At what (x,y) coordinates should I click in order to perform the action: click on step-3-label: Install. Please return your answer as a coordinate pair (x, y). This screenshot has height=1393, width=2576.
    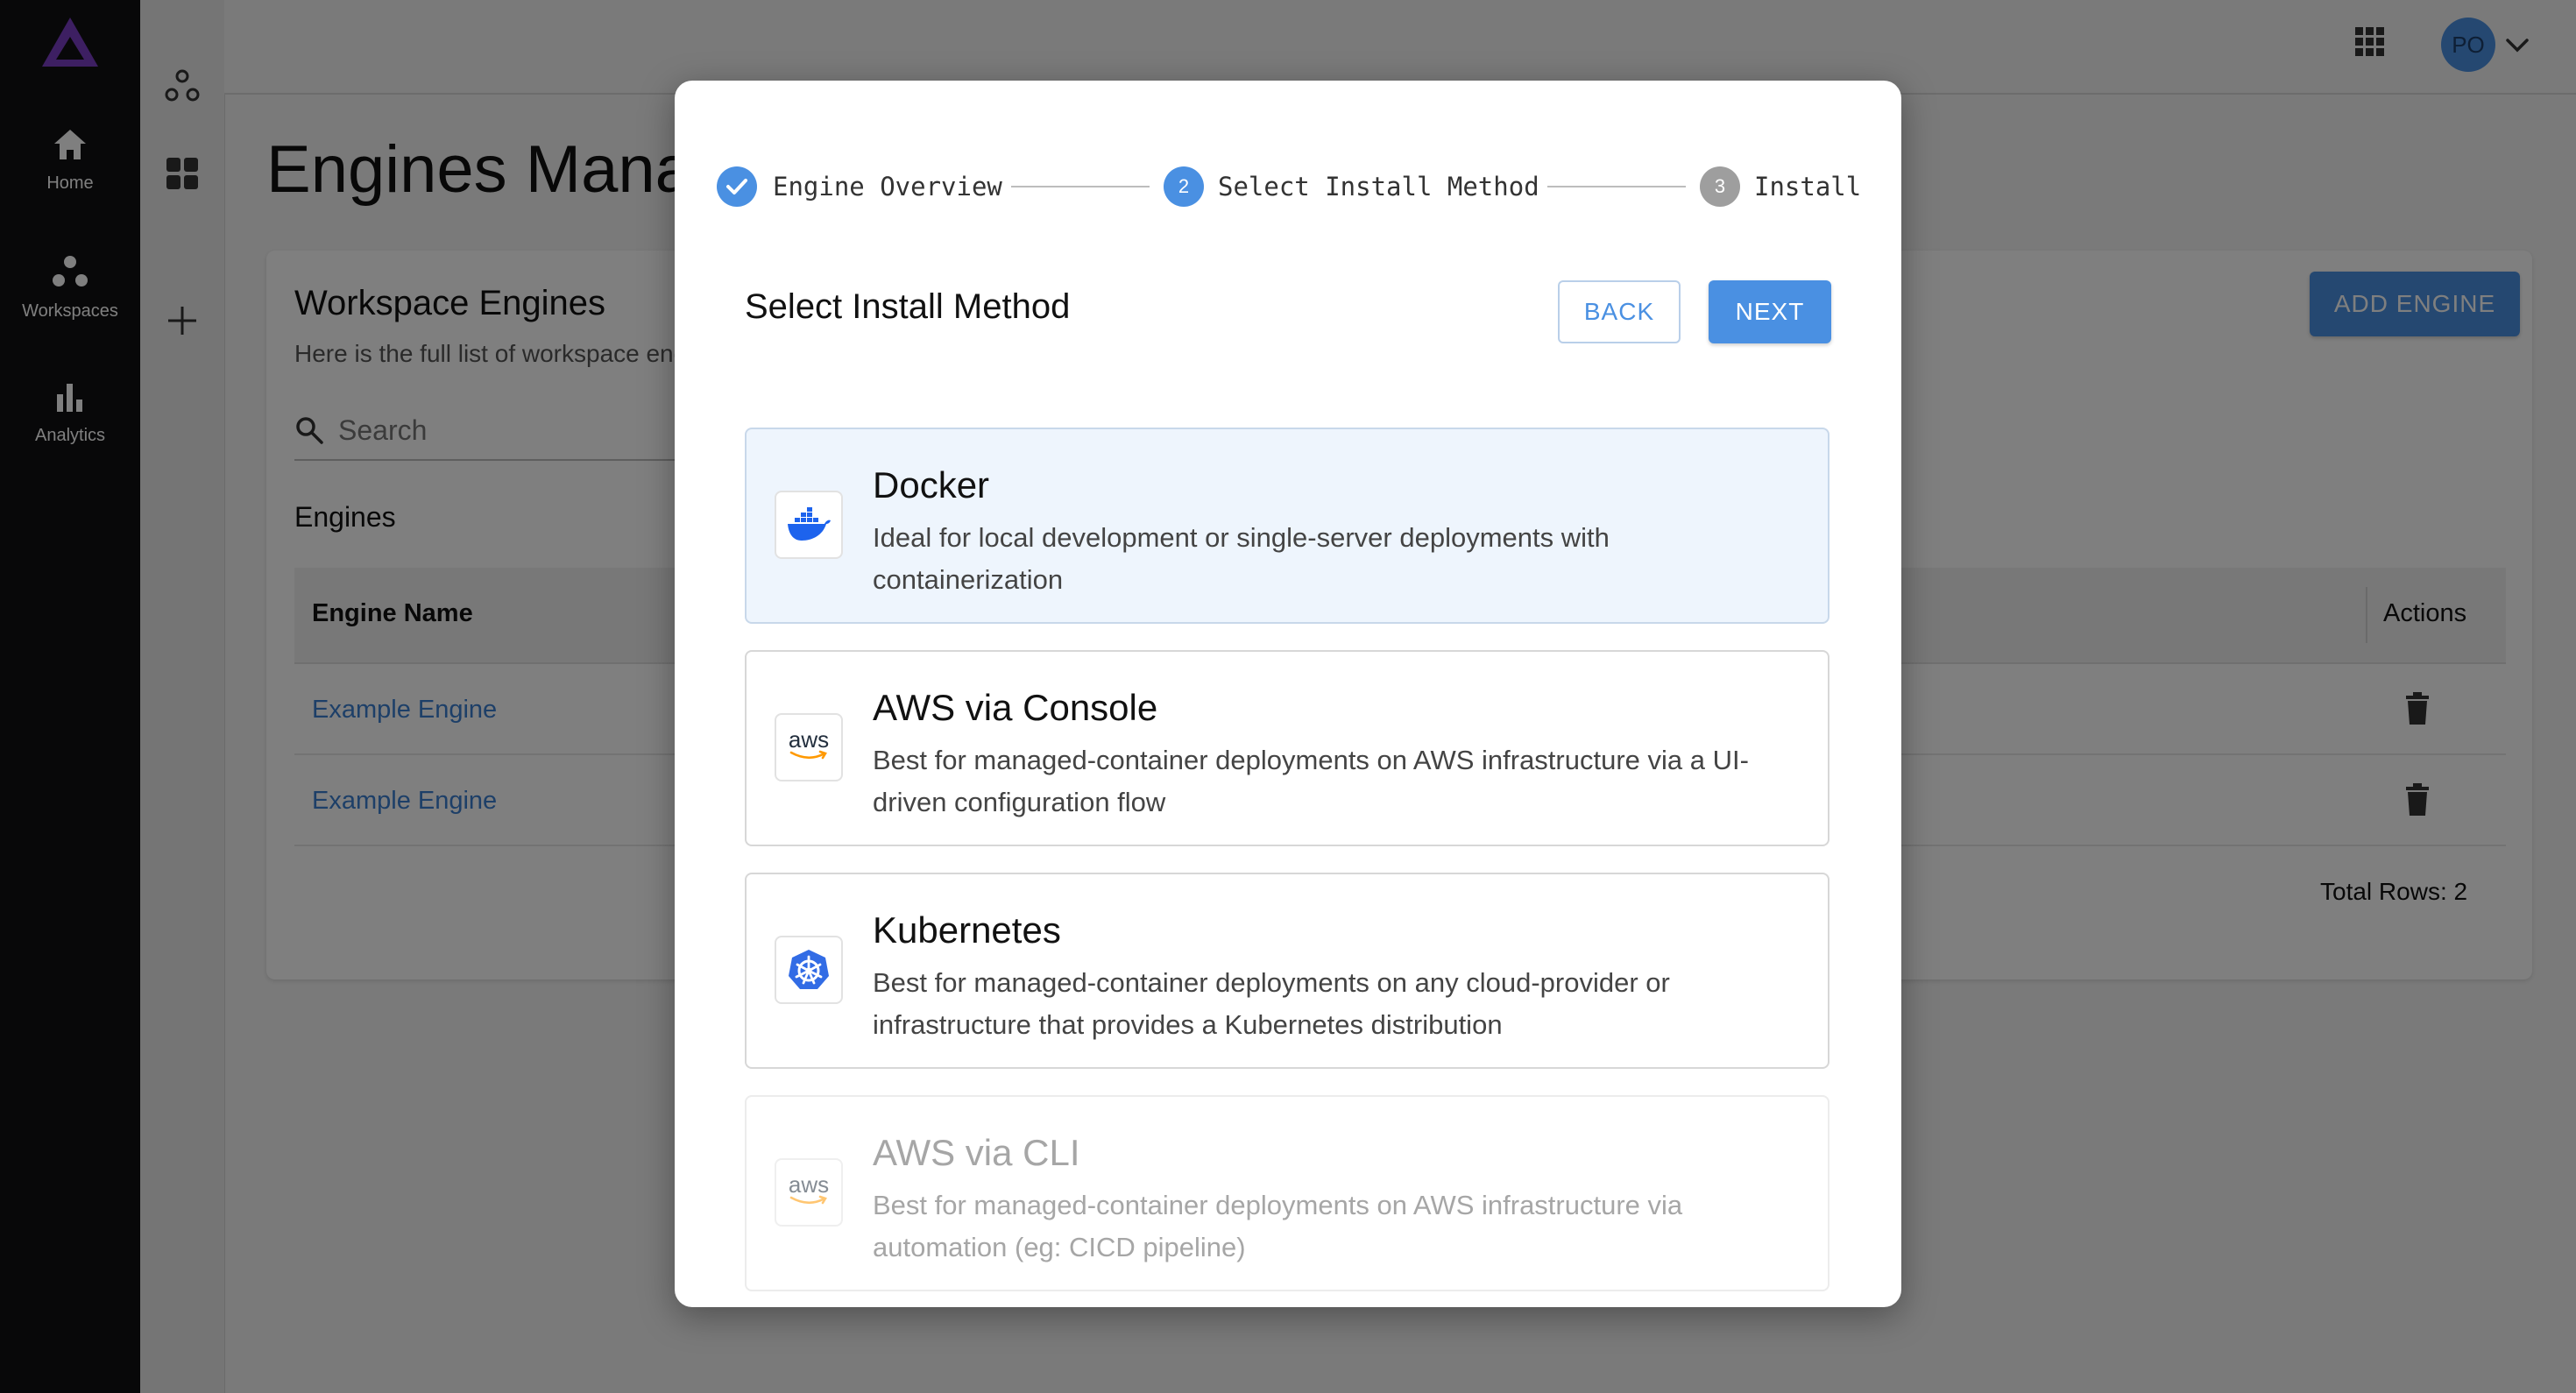
    Looking at the image, I should click on (1808, 187).